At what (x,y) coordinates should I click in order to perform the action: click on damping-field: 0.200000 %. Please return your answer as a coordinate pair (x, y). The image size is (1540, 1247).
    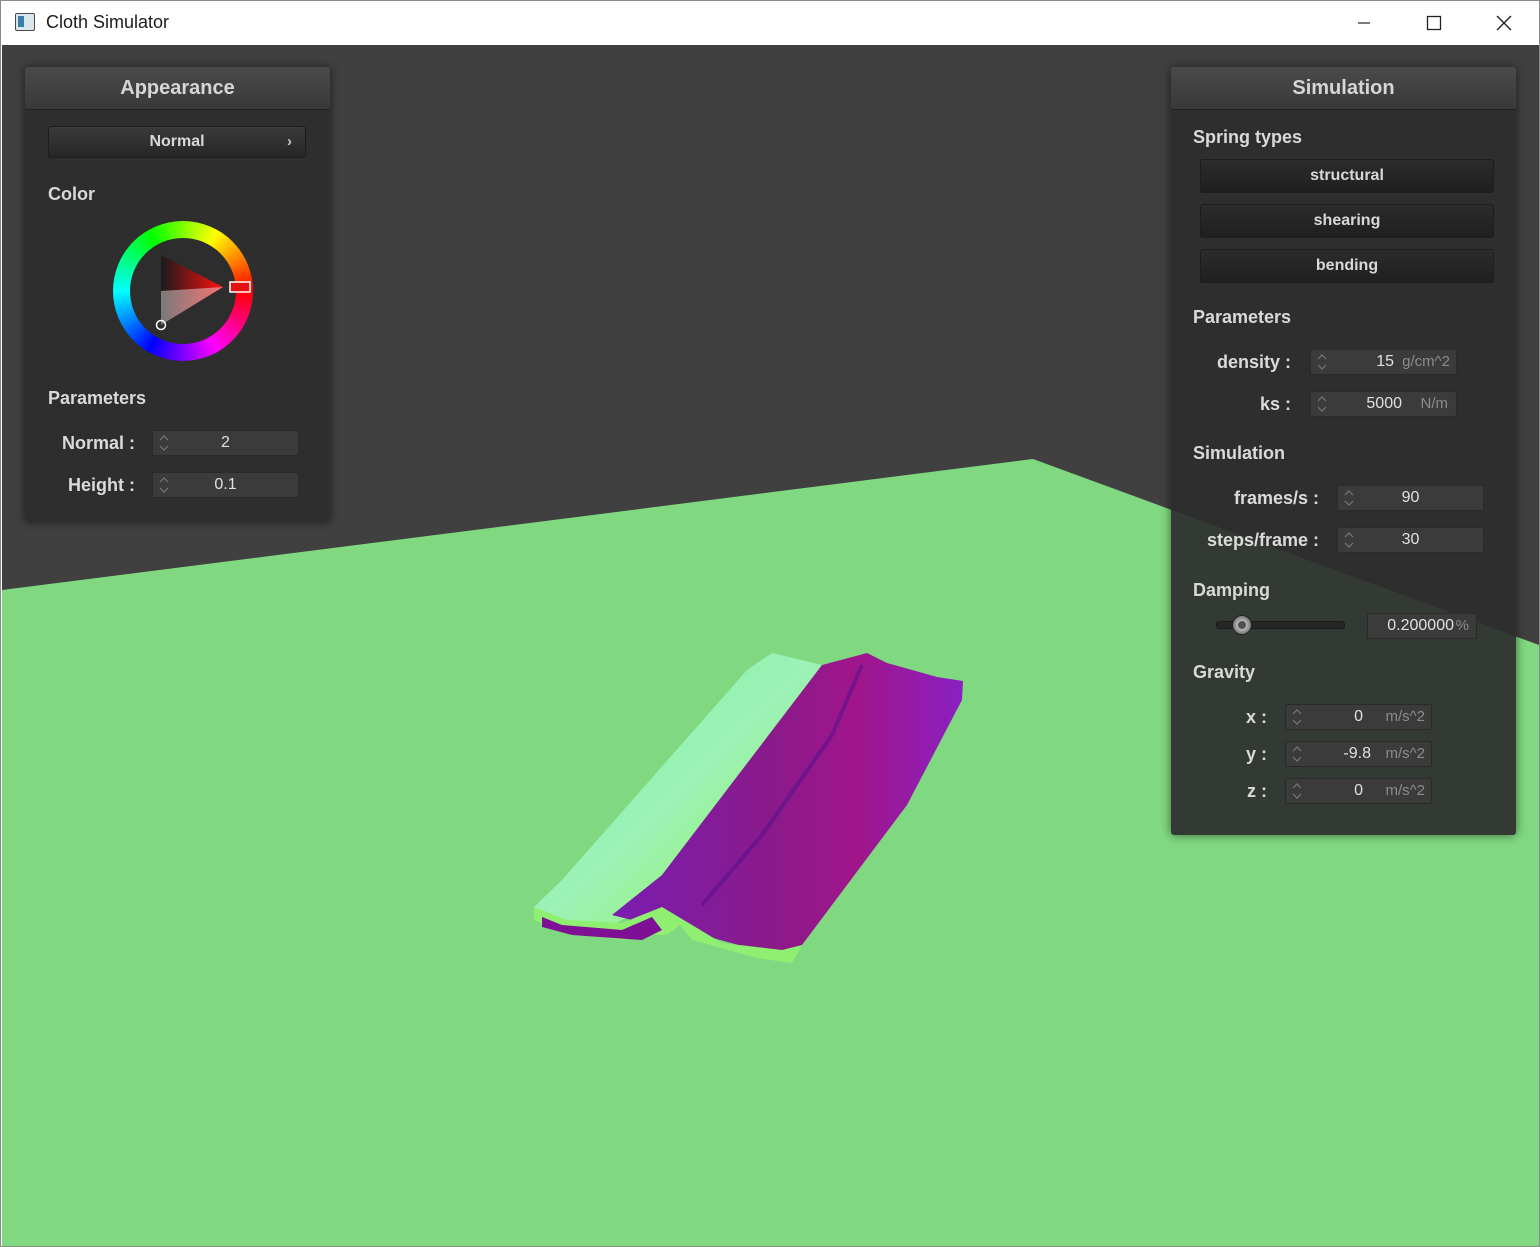
    Looking at the image, I should click on (1422, 626).